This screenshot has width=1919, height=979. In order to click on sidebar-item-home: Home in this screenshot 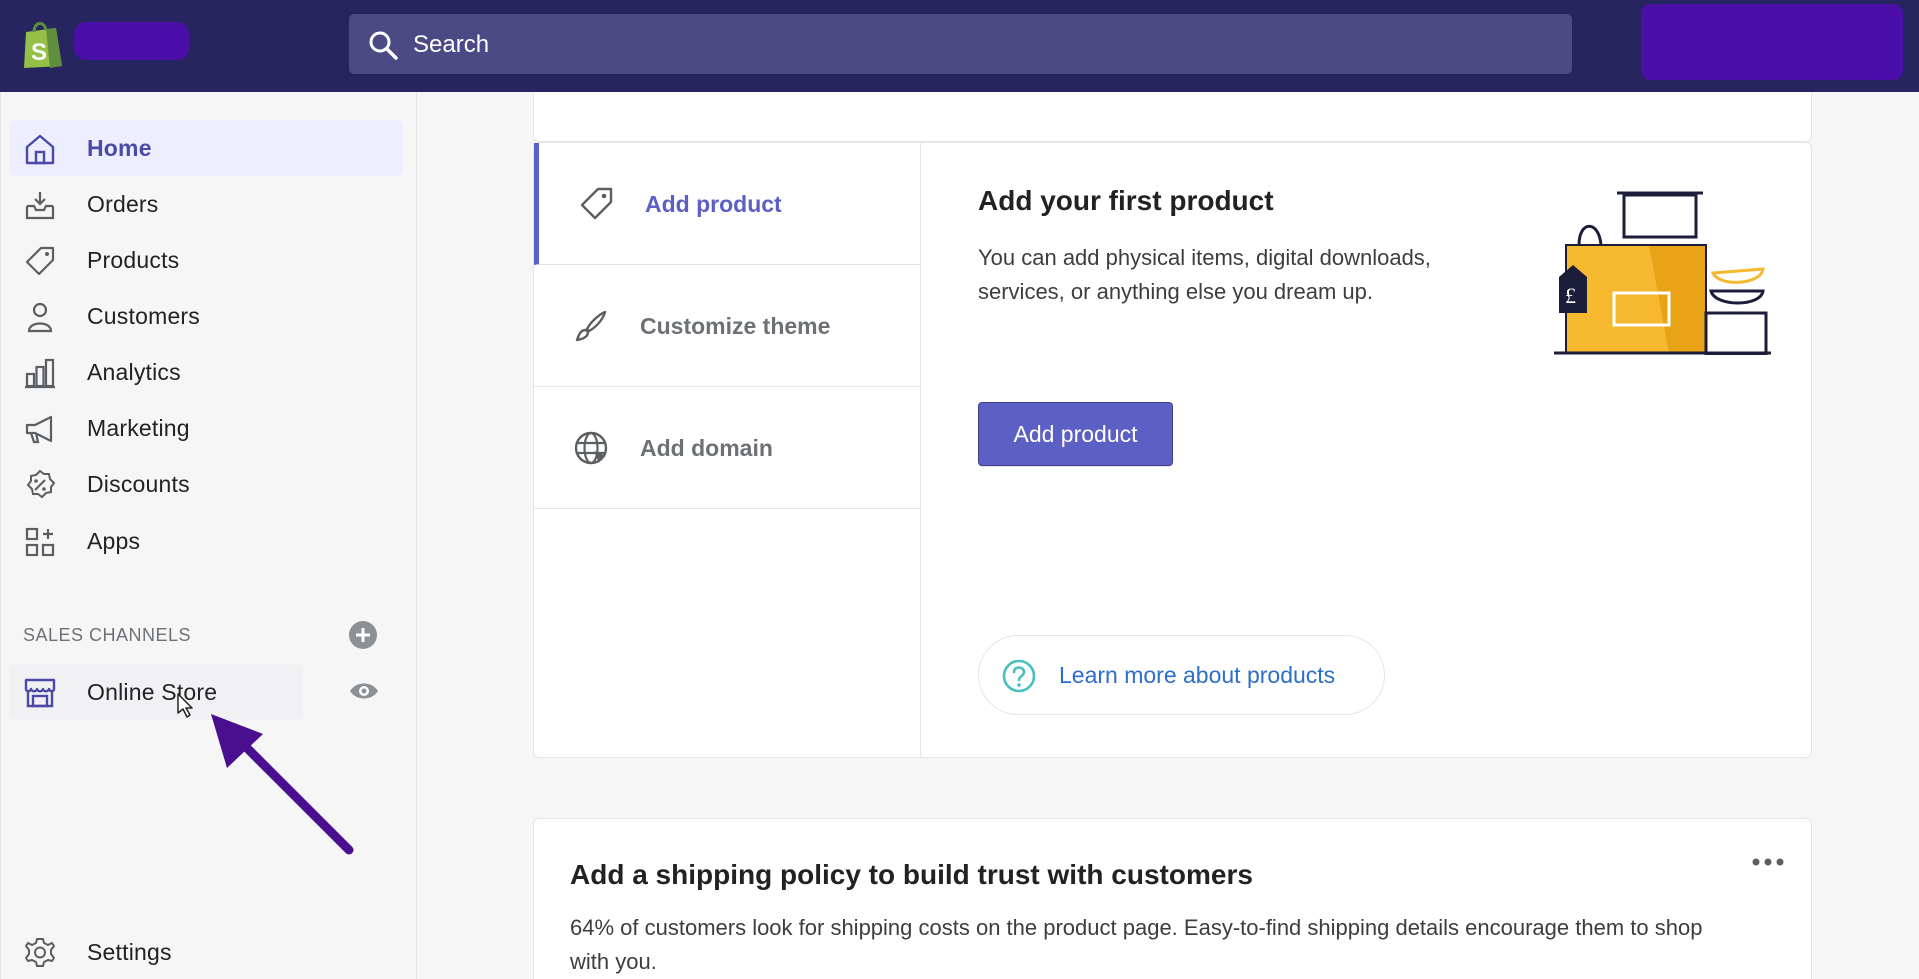, I will do `click(206, 148)`.